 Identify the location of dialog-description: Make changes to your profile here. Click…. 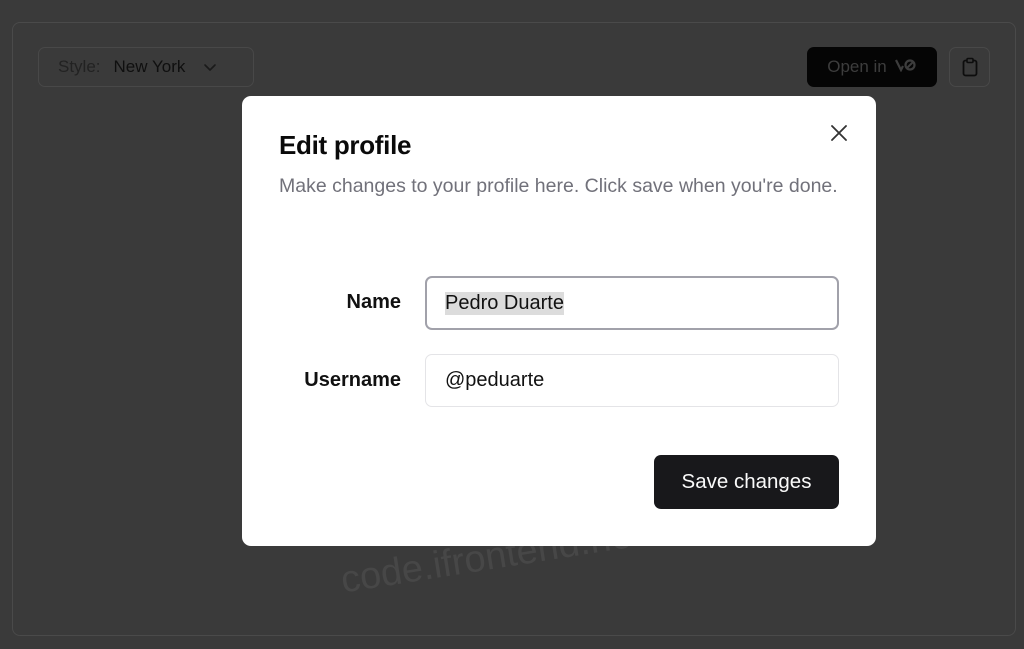
(558, 186).